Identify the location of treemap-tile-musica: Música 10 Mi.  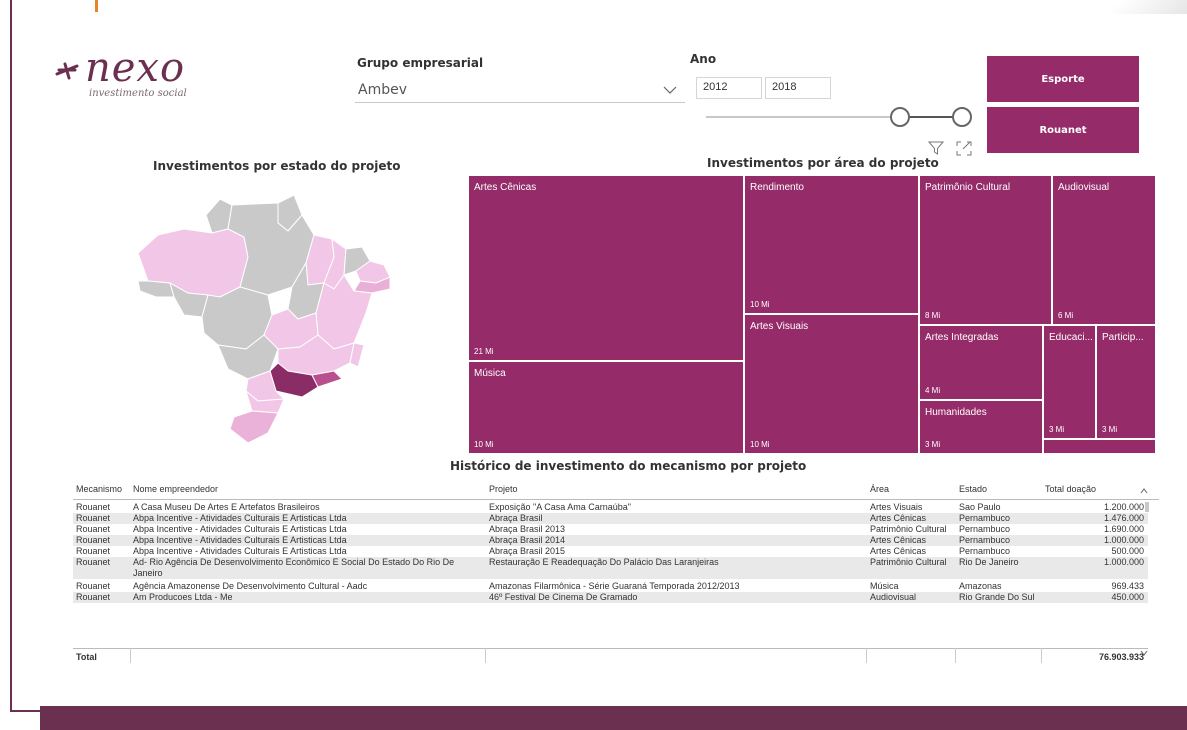
(607, 407).